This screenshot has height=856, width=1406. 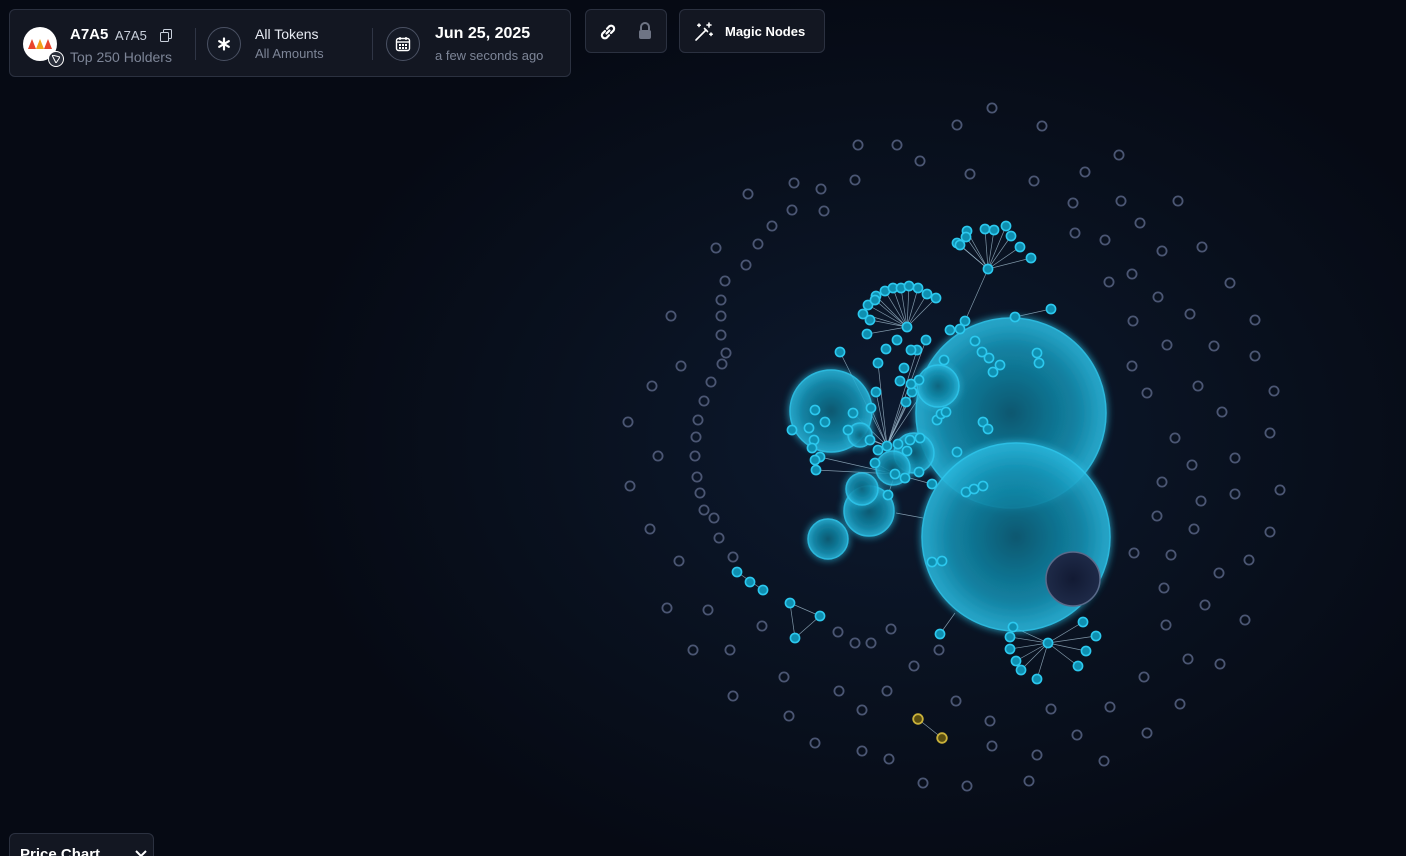 What do you see at coordinates (102, 43) in the screenshot?
I see `token-selector: A7A5 A7A5 Top 250 Holders` at bounding box center [102, 43].